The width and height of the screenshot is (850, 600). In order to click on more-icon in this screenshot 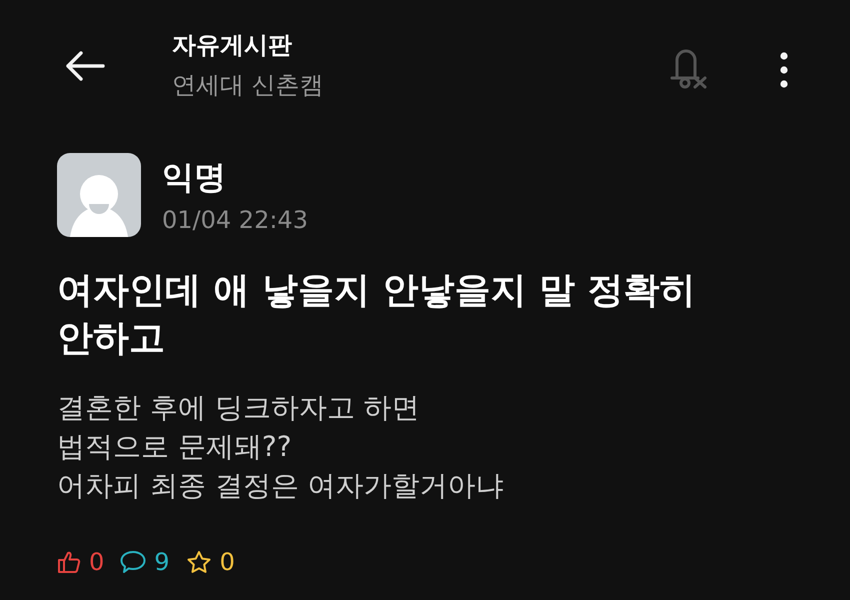, I will do `click(784, 70)`.